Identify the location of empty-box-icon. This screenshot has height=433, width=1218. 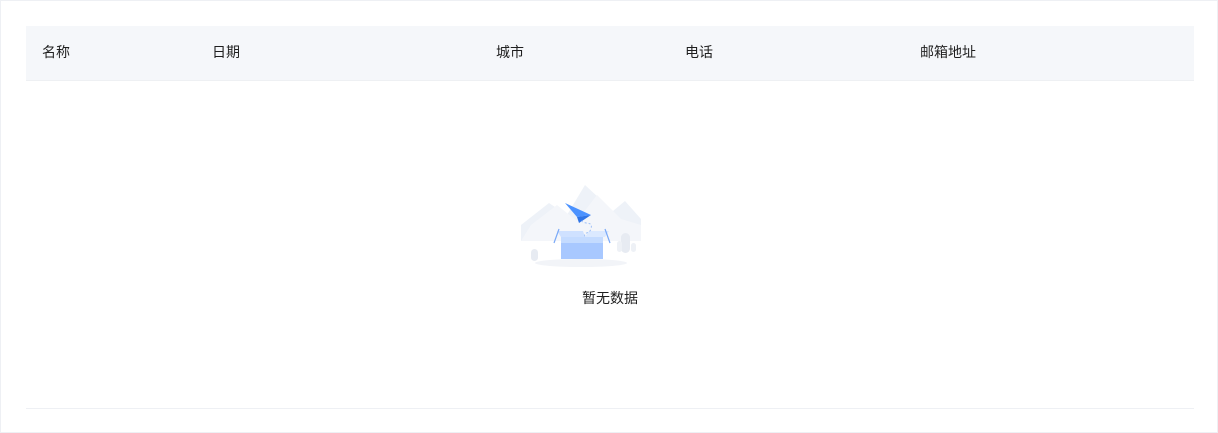
(581, 226).